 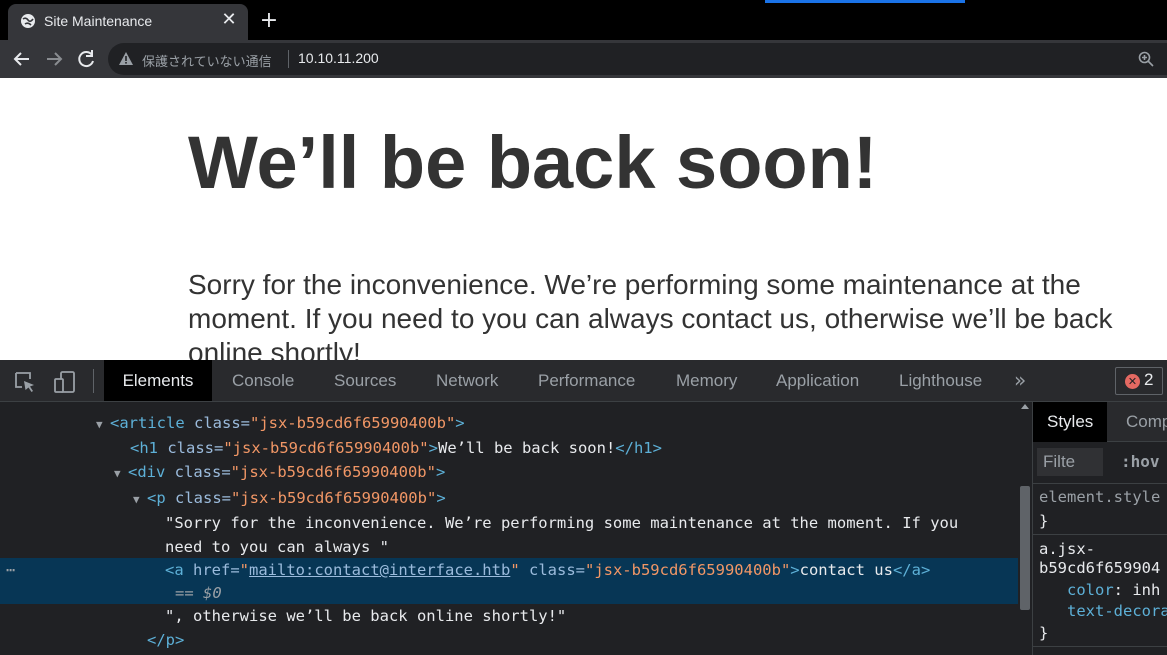 I want to click on tag-close: </h1>, so click(x=638, y=448).